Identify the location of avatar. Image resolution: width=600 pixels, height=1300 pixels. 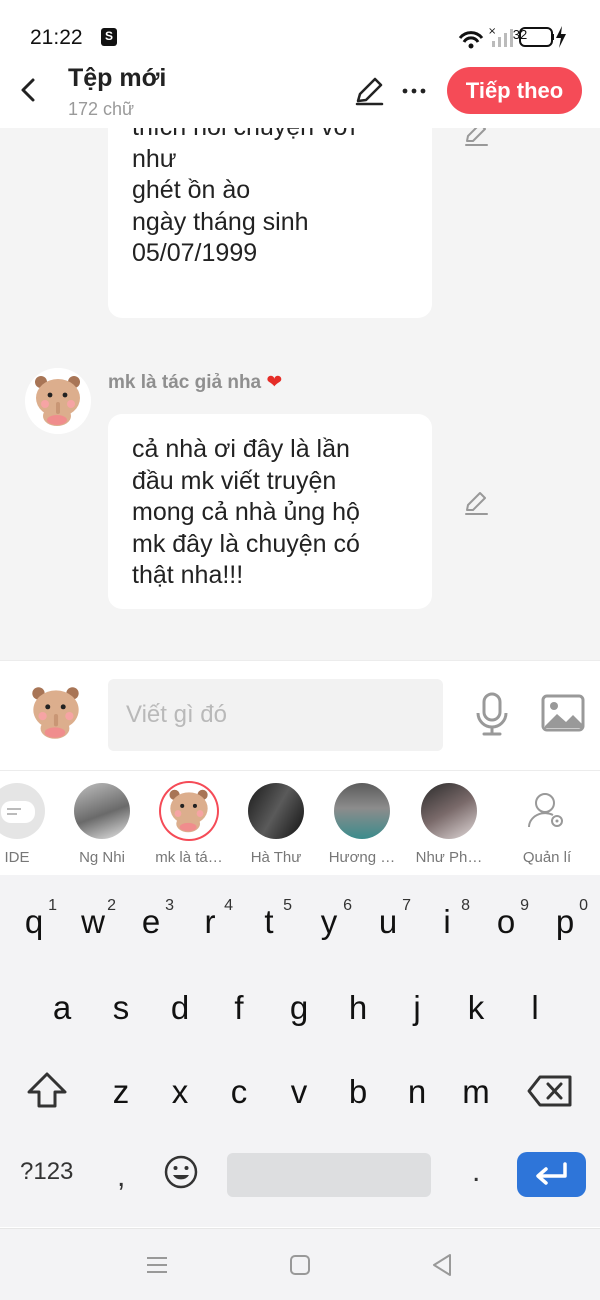
(58, 401).